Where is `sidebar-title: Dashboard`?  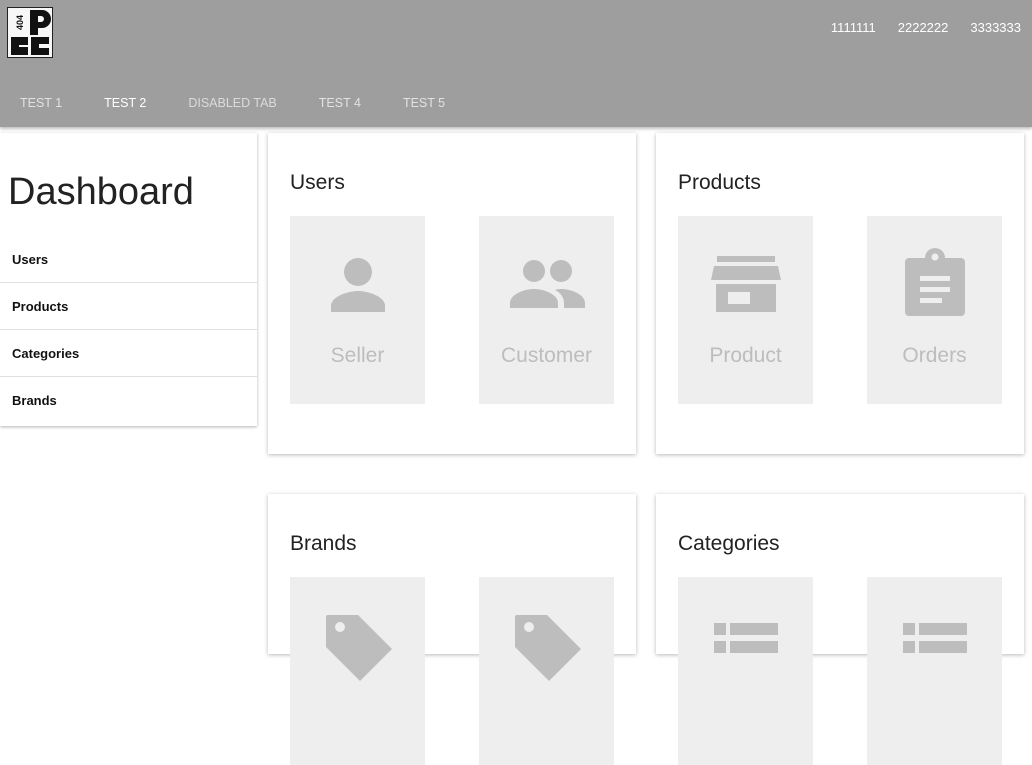 sidebar-title: Dashboard is located at coordinates (101, 192).